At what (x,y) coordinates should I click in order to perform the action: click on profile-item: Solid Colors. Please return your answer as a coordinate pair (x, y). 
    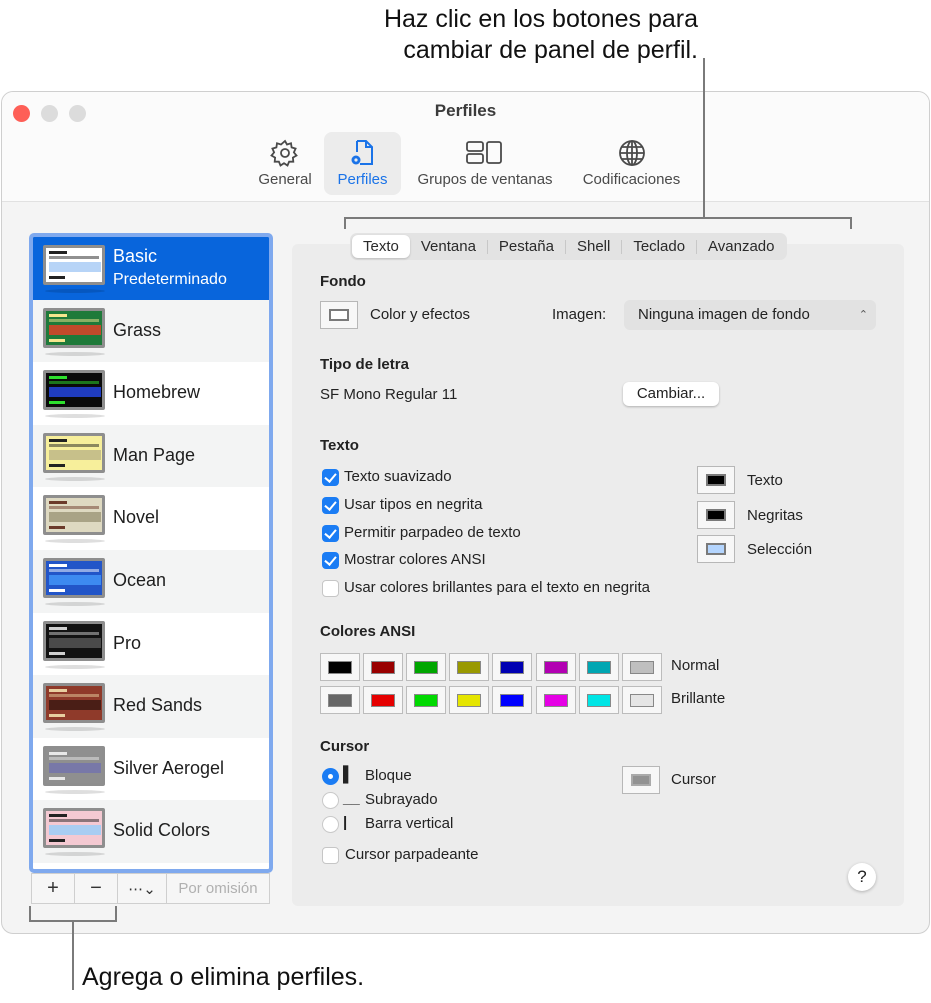
    Looking at the image, I should click on (151, 831).